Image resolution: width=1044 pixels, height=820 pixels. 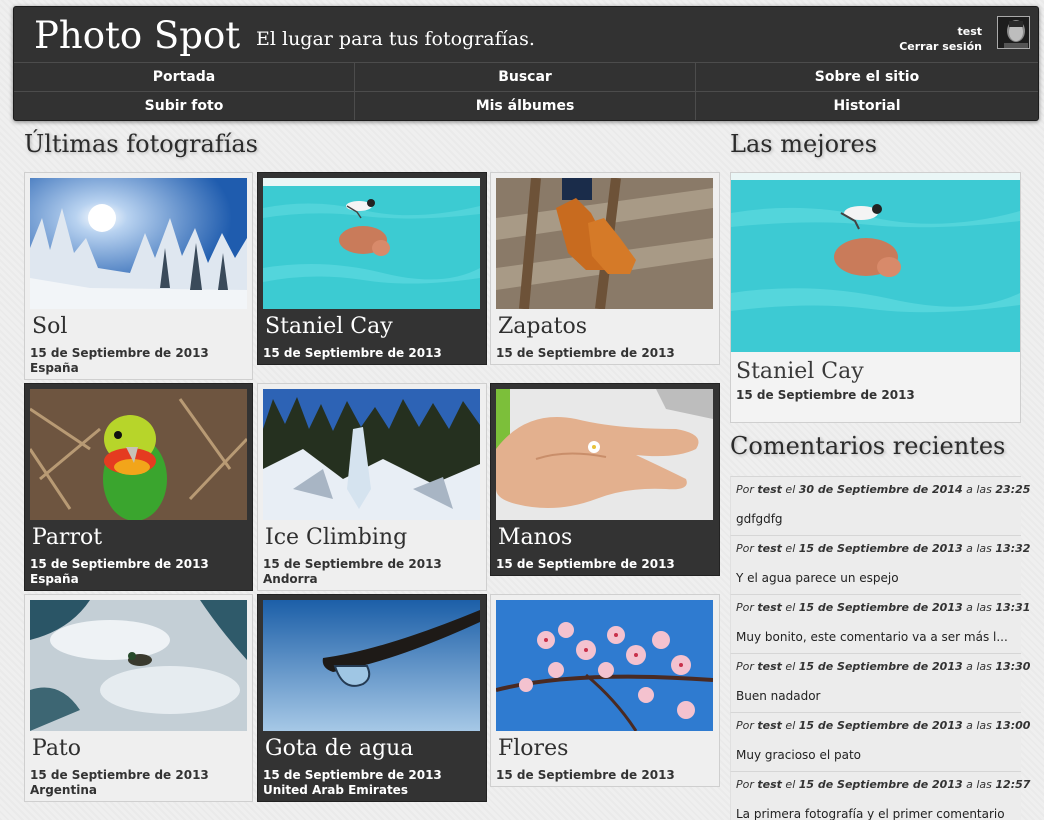 What do you see at coordinates (1013, 725) in the screenshot?
I see `comment-time: 13:00` at bounding box center [1013, 725].